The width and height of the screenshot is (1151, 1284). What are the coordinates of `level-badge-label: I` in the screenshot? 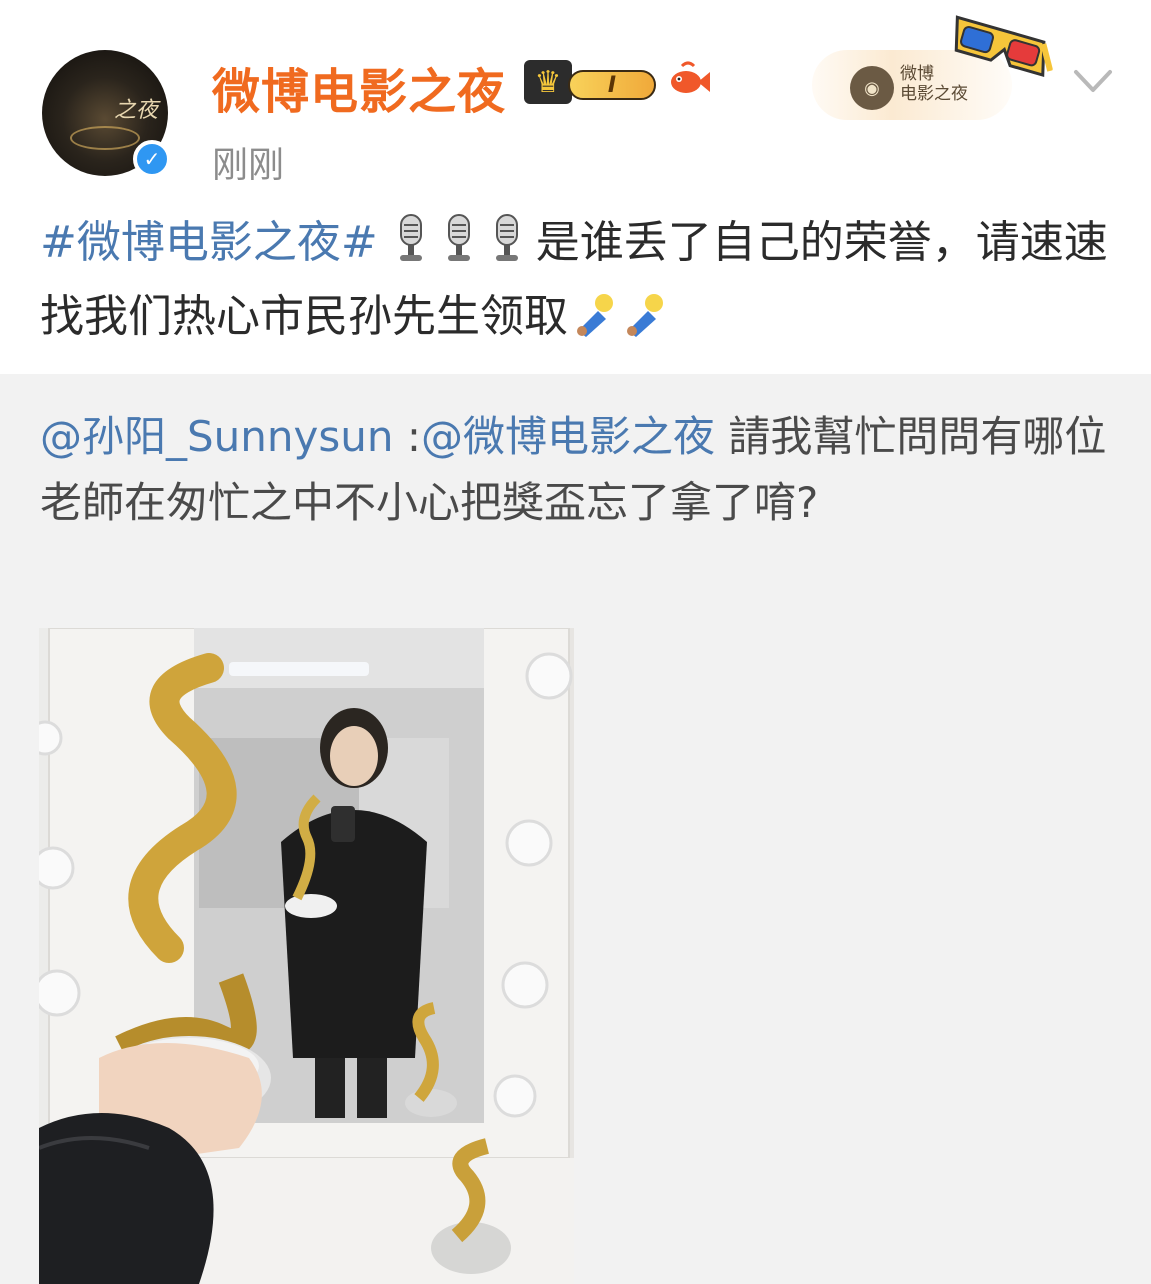 It's located at (612, 85).